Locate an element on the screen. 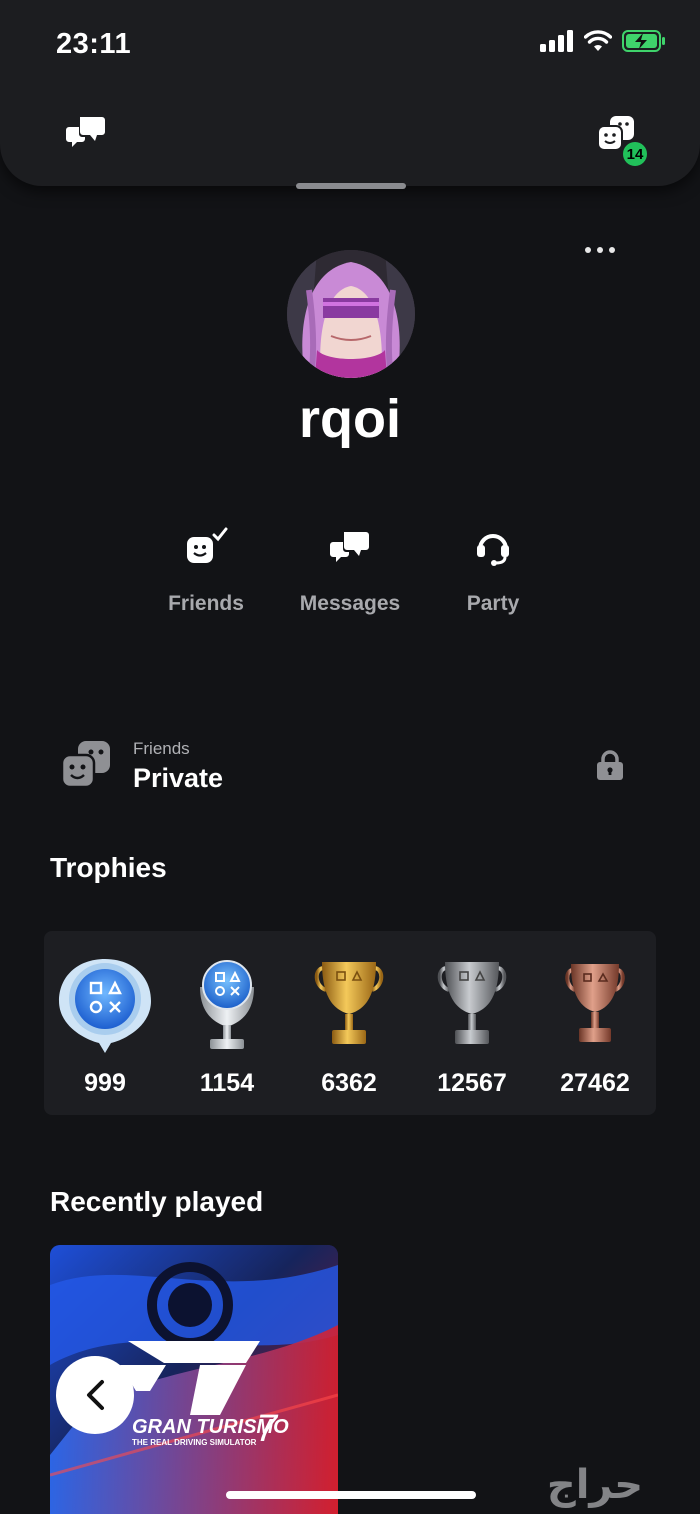  trophy-bronze-icon is located at coordinates (595, 1003).